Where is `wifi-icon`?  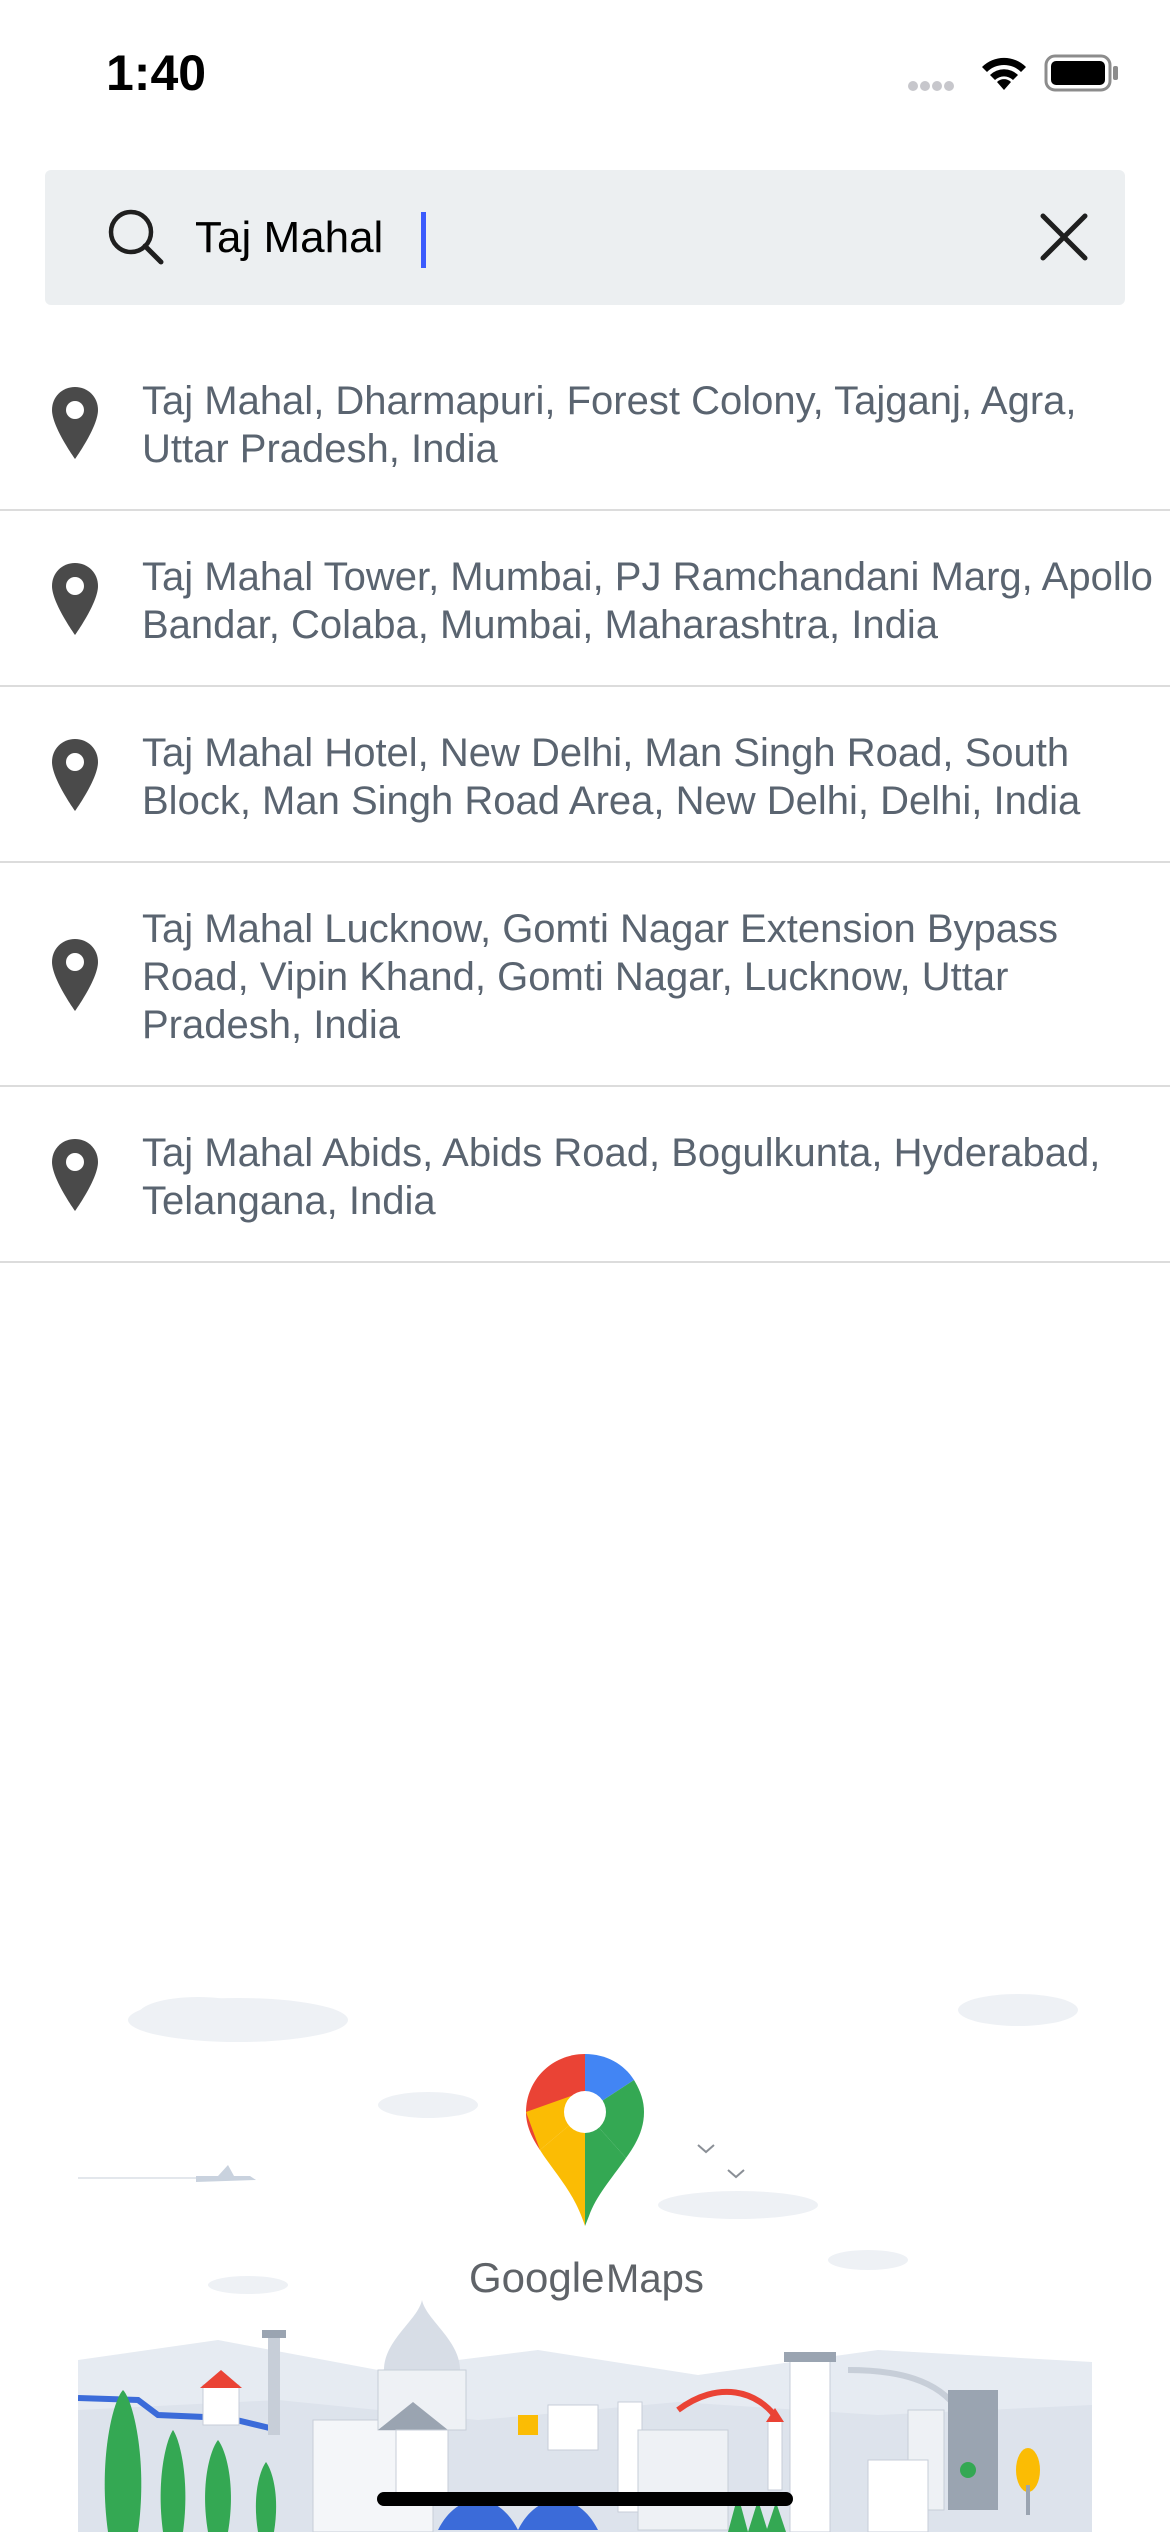 wifi-icon is located at coordinates (1004, 73).